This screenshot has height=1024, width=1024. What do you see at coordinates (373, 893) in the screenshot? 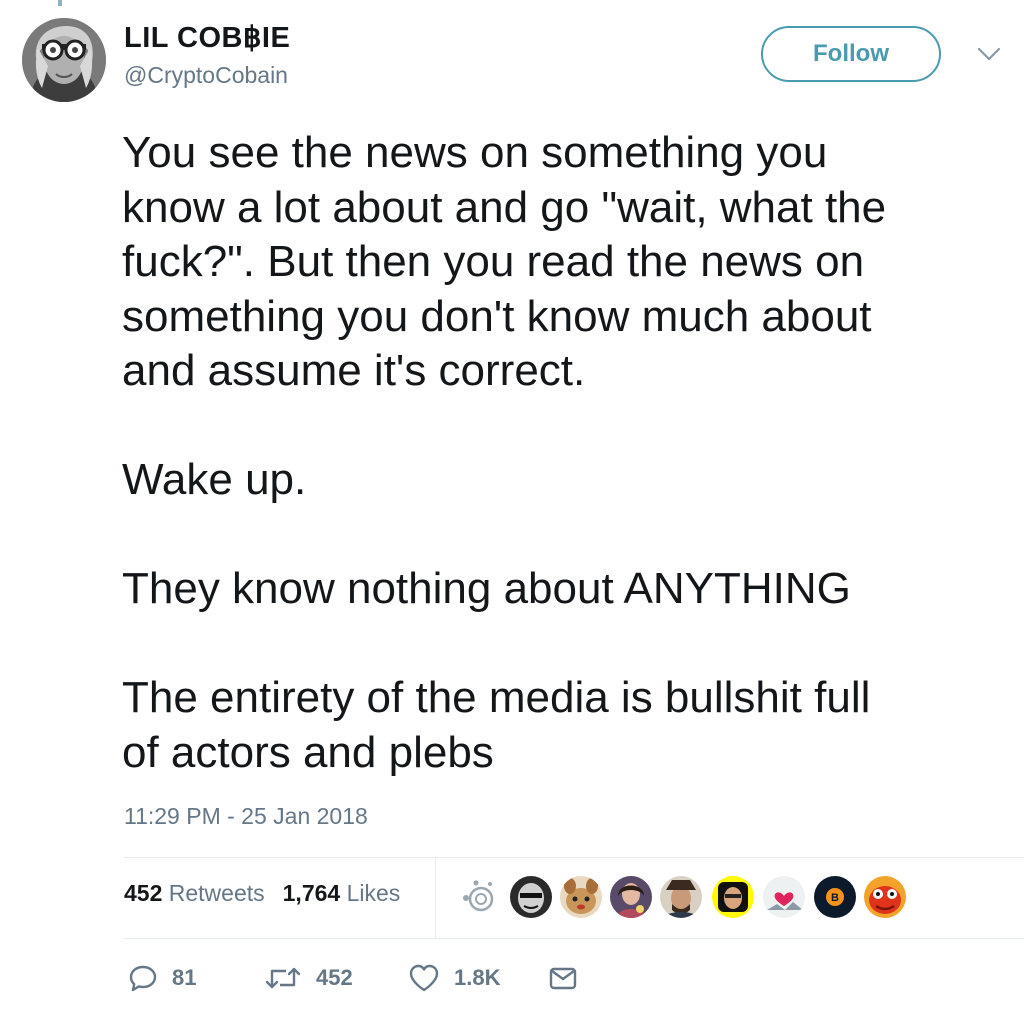
I see `likes-label: Likes` at bounding box center [373, 893].